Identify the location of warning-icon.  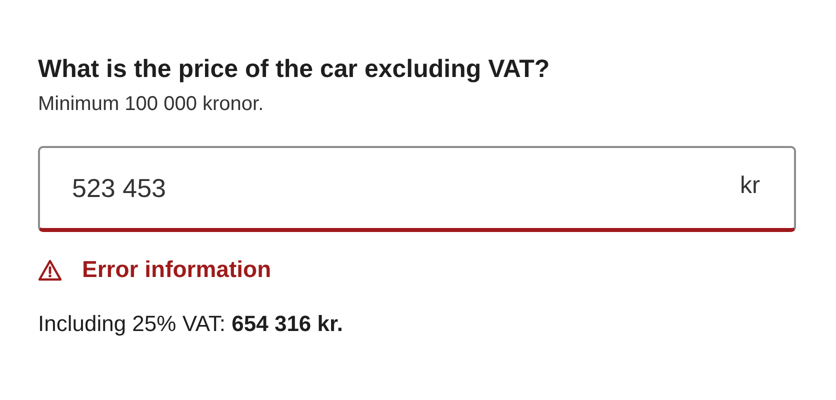
(50, 269).